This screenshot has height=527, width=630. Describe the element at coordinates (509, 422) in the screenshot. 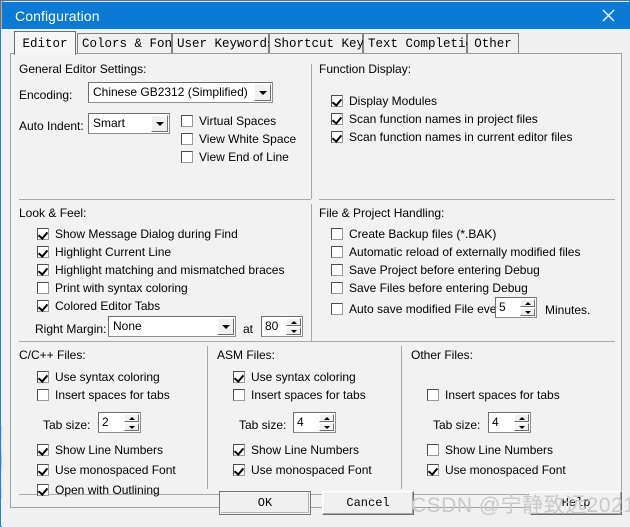

I see `other-tab-size-spinner: 4` at that location.